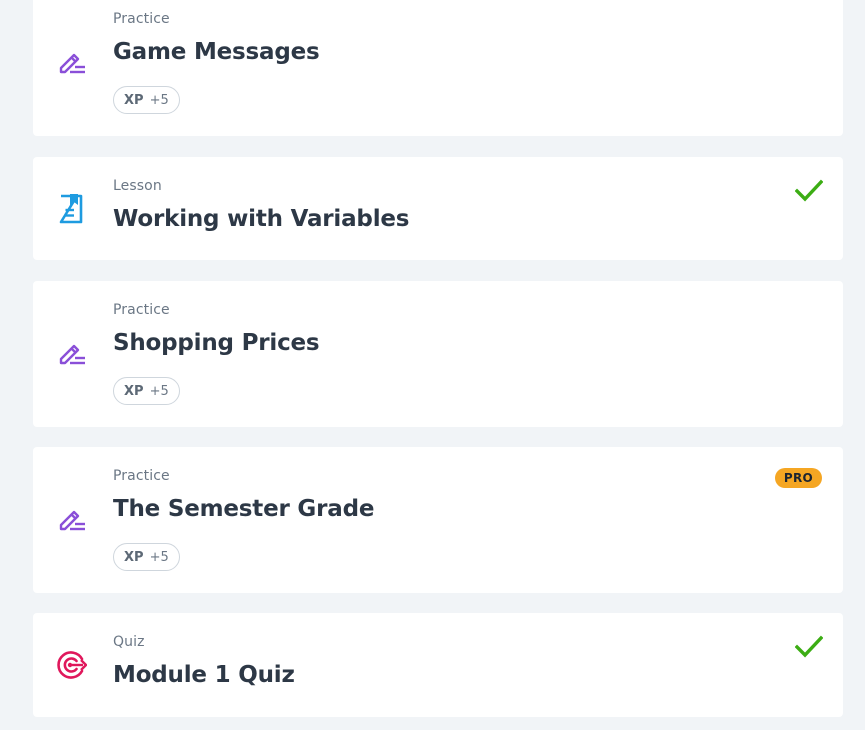 The image size is (865, 730). I want to click on item-title: The Semester Grade, so click(243, 509).